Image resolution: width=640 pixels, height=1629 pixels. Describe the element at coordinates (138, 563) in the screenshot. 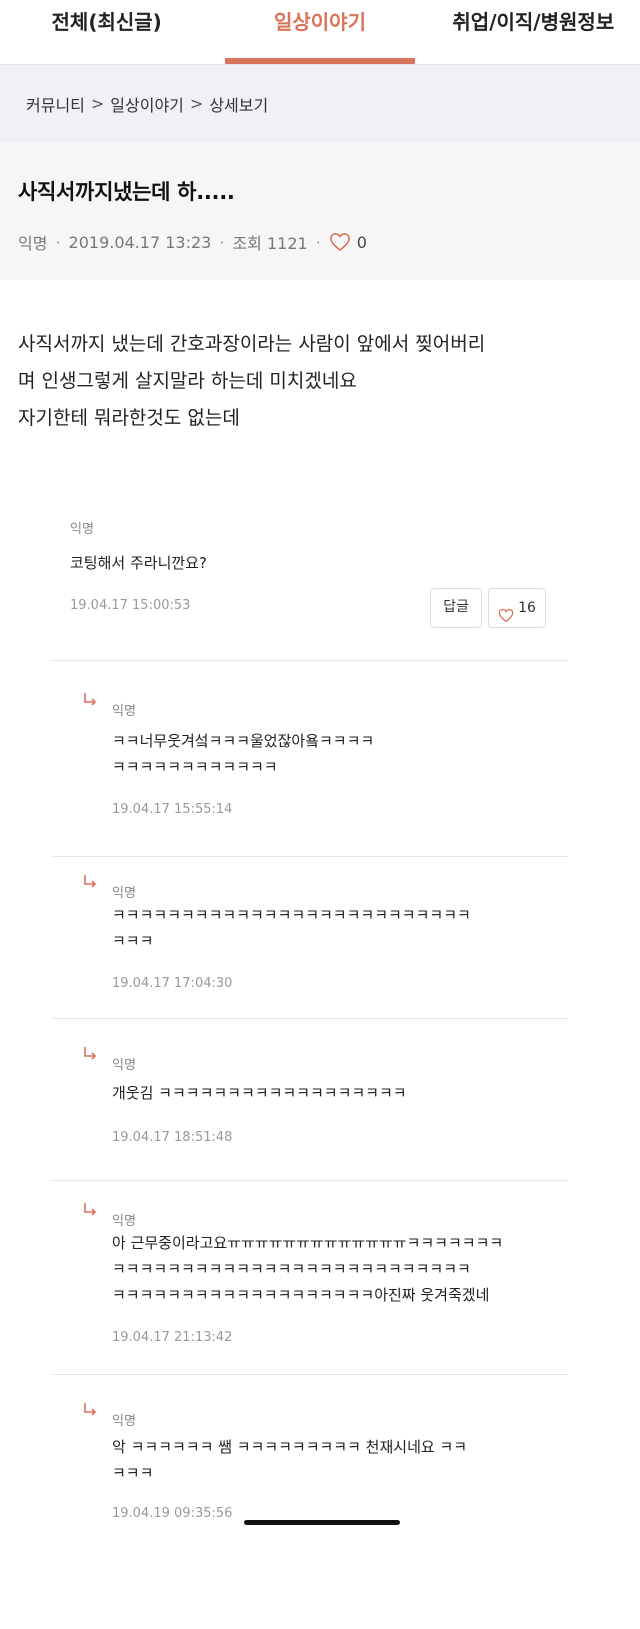

I see `comment-text: 코팅해서 주라니깐요?` at that location.